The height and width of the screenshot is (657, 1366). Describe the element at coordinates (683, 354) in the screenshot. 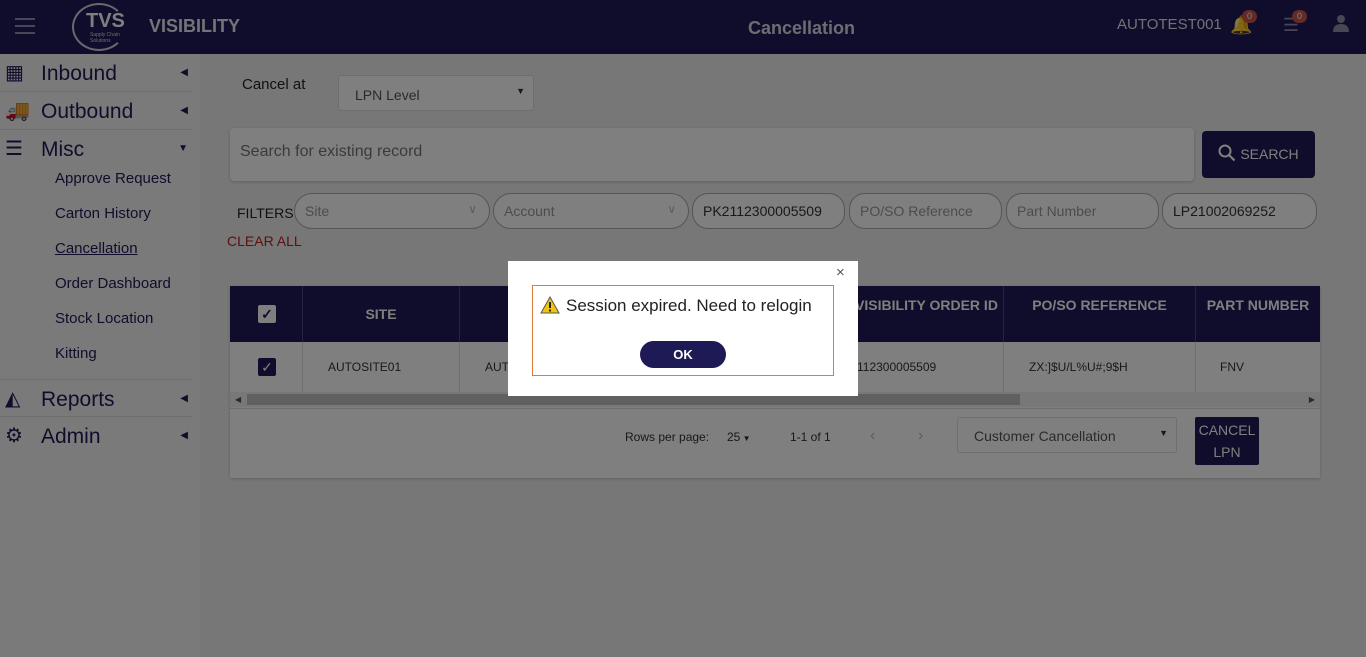

I see `ok-button: OK` at that location.